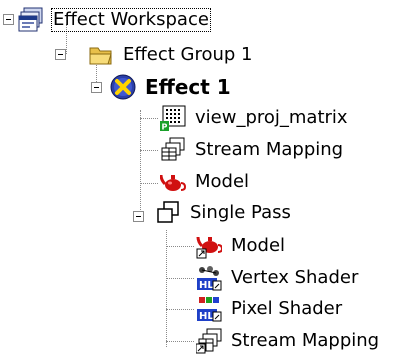 The height and width of the screenshot is (358, 400). Describe the element at coordinates (209, 309) in the screenshot. I see `pixel-shader-hl-icon: HL` at that location.